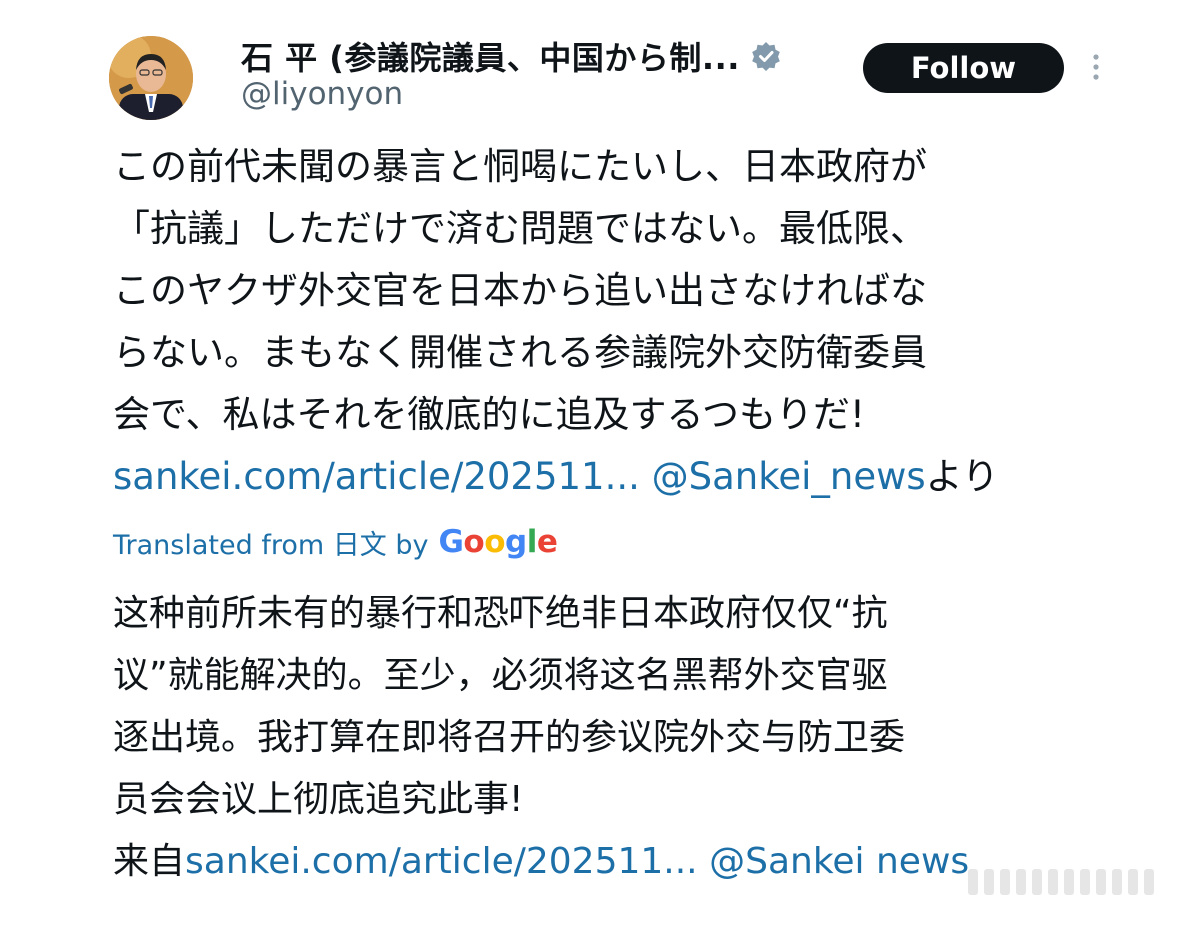 This screenshot has width=1200, height=926. Describe the element at coordinates (963, 68) in the screenshot. I see `follow-button: Follow` at that location.